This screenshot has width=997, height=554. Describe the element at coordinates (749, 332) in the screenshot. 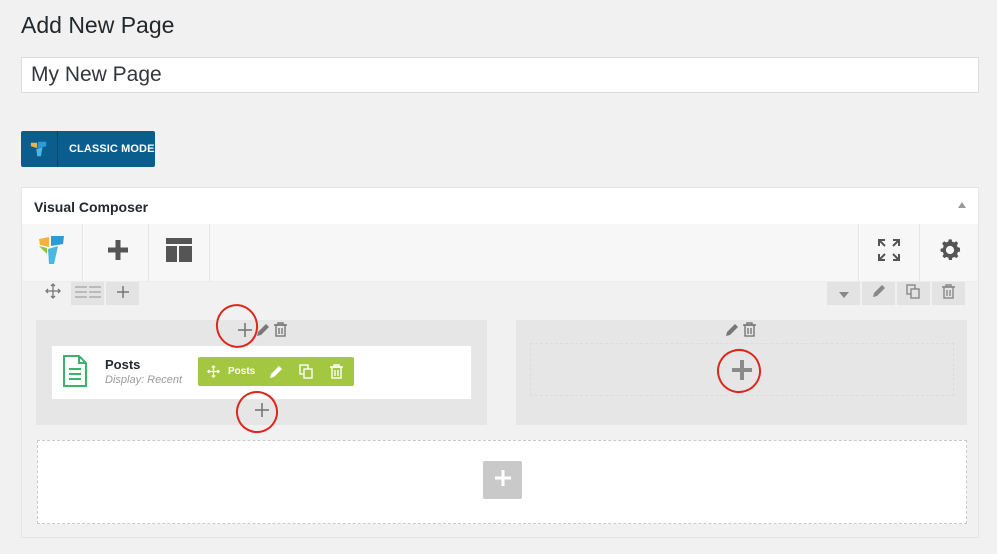

I see `column-2-delete-button` at that location.